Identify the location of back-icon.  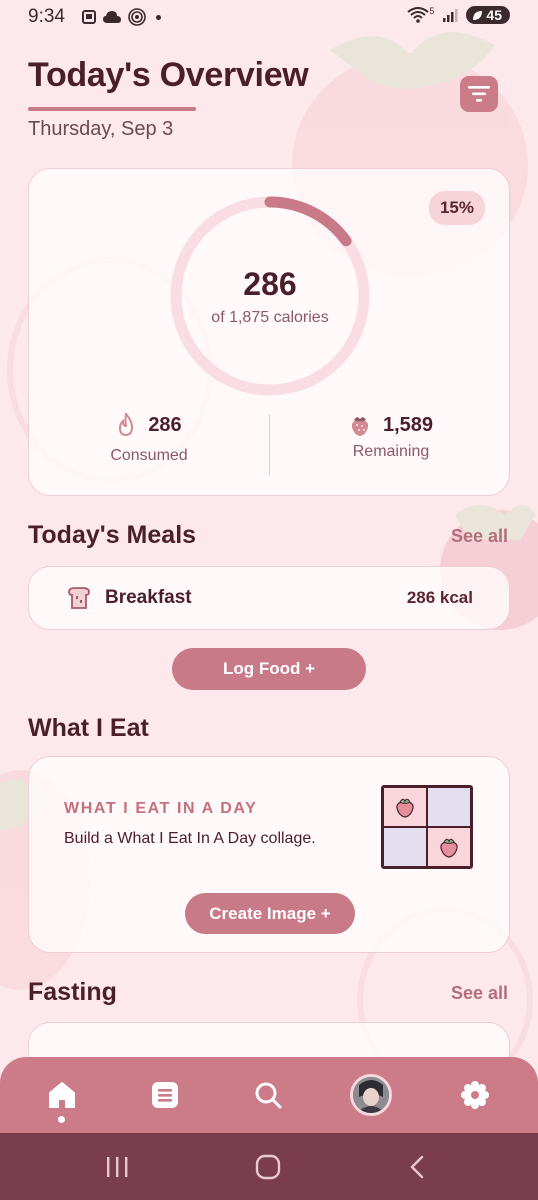
(417, 1167).